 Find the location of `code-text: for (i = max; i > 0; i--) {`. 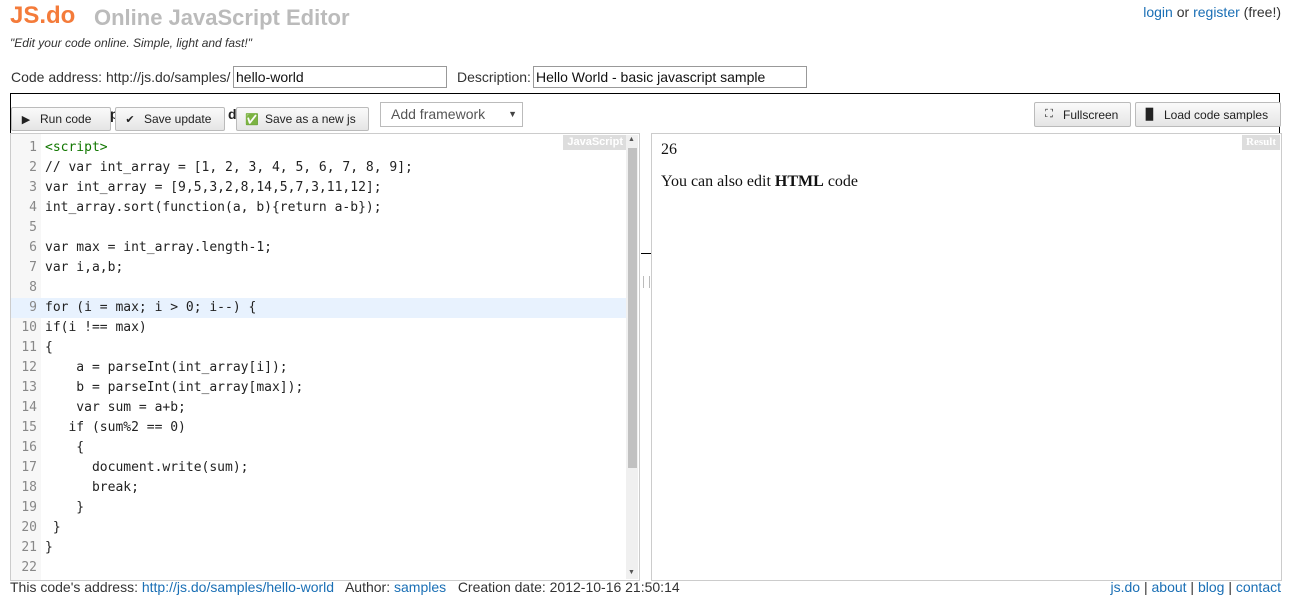

code-text: for (i = max; i > 0; i--) { is located at coordinates (151, 307).